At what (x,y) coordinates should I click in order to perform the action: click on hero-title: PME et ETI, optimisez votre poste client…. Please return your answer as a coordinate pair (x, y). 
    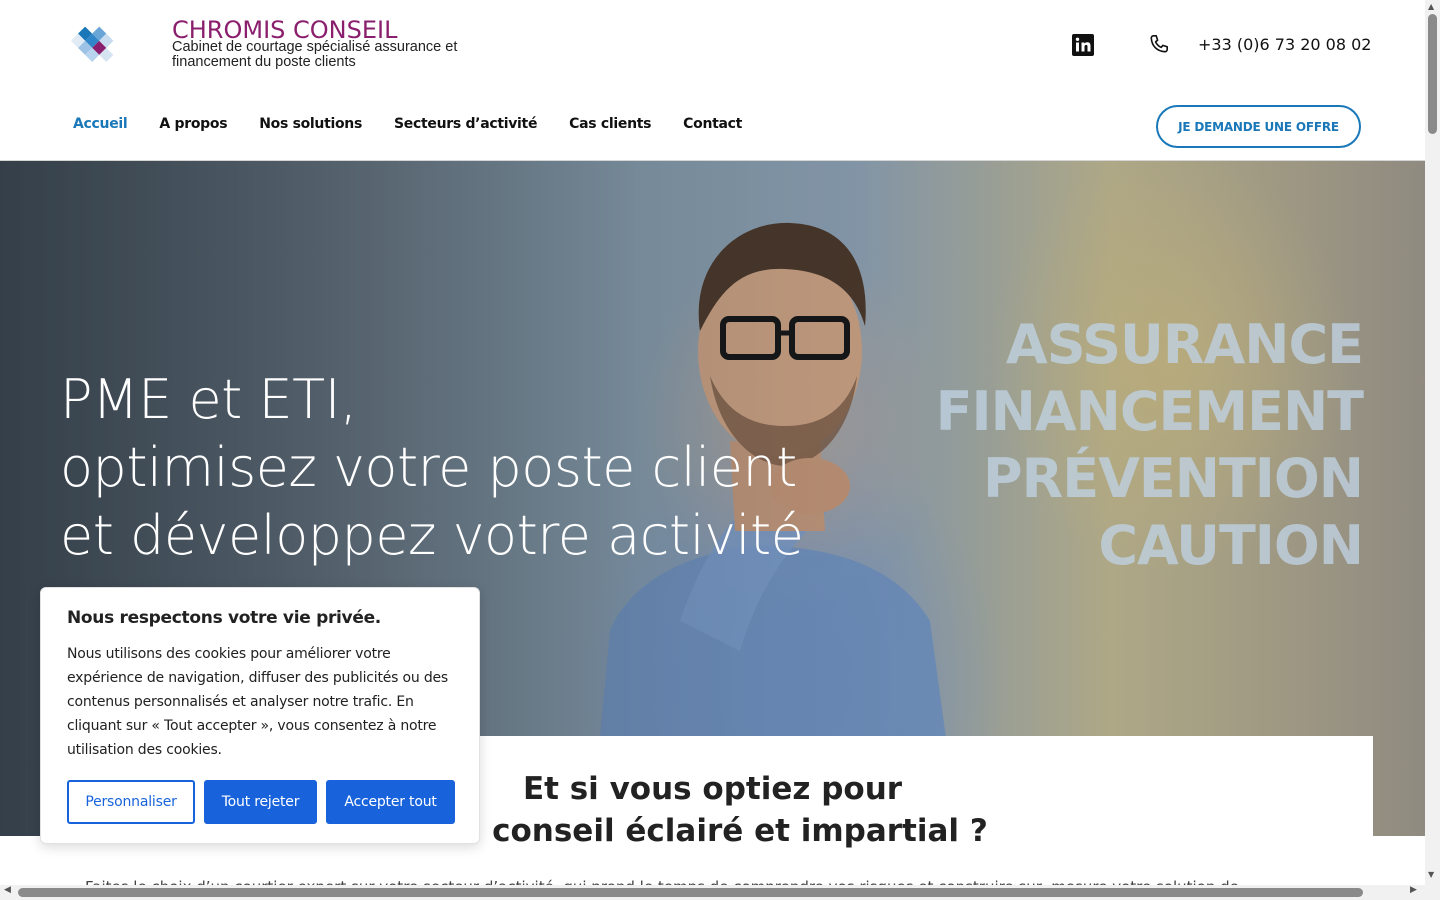
    Looking at the image, I should click on (432, 468).